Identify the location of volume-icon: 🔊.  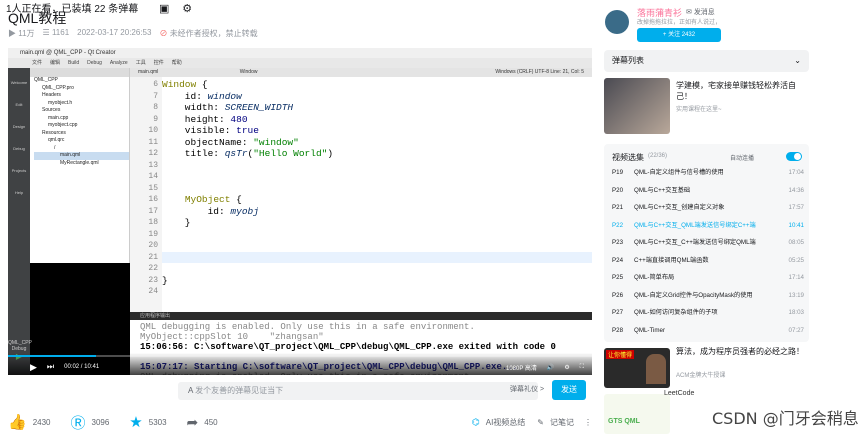
(550, 367).